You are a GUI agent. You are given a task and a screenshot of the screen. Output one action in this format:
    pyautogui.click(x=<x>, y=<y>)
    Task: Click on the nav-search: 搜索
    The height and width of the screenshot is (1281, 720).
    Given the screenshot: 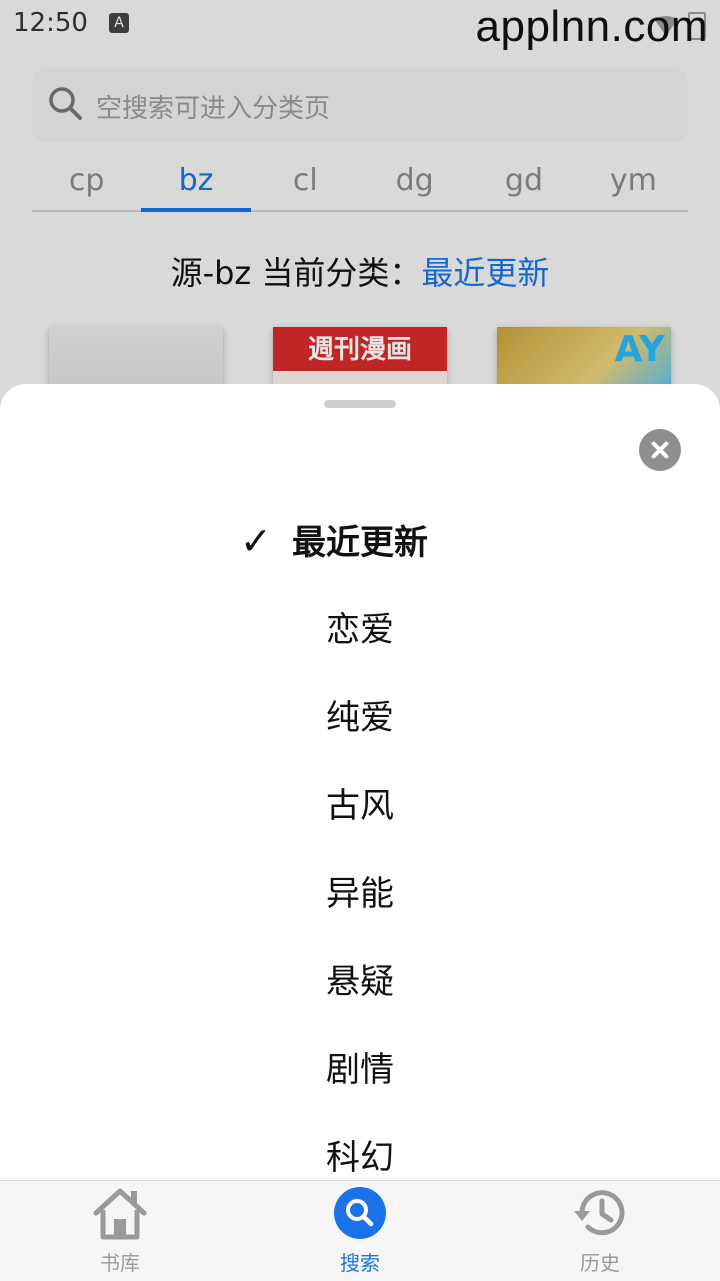 What is the action you would take?
    pyautogui.click(x=360, y=1231)
    